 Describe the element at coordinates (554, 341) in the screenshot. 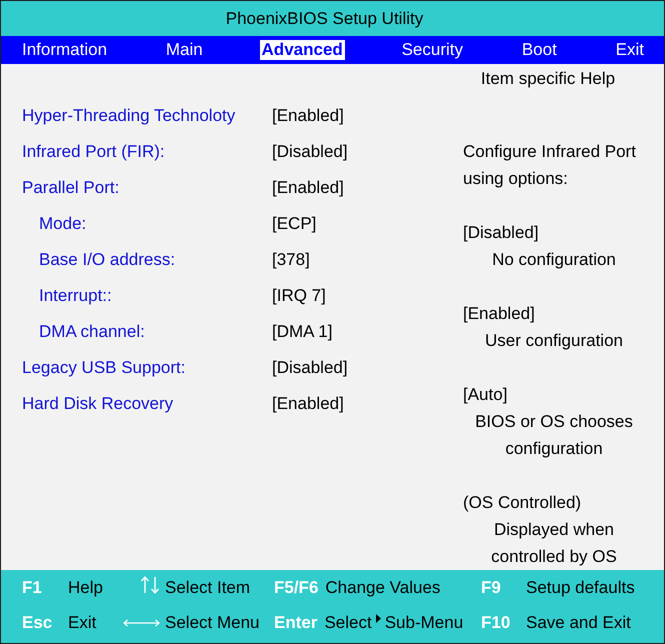

I see `help-description: User configuration` at that location.